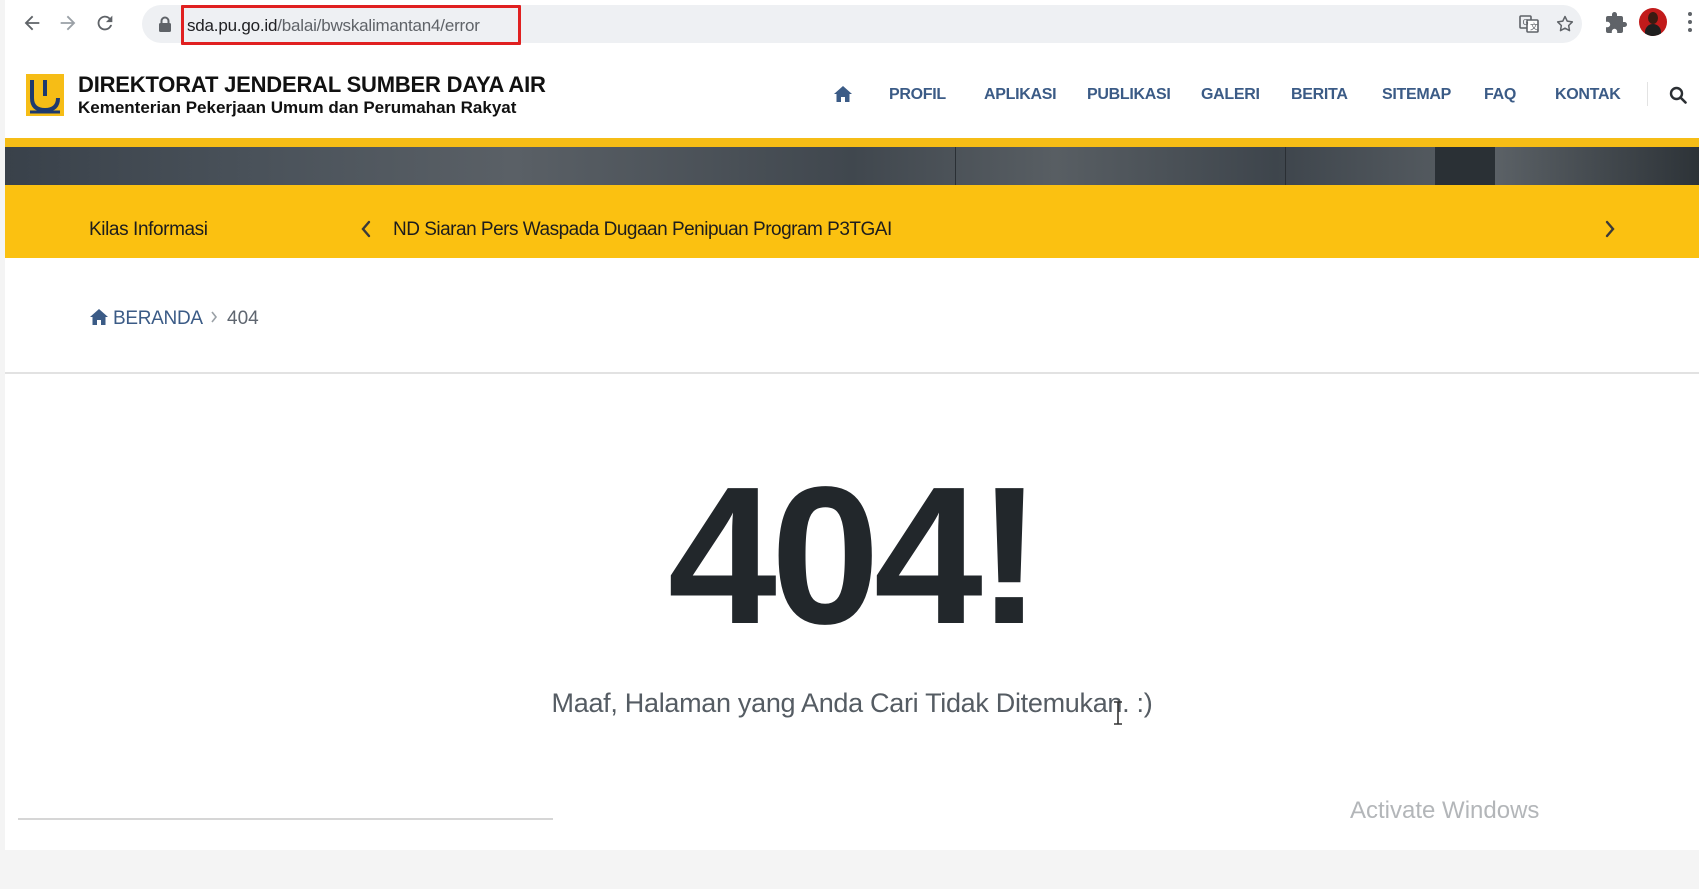 The height and width of the screenshot is (889, 1699). What do you see at coordinates (1416, 95) in the screenshot?
I see `menu-item-sitemap: SITEMAP` at bounding box center [1416, 95].